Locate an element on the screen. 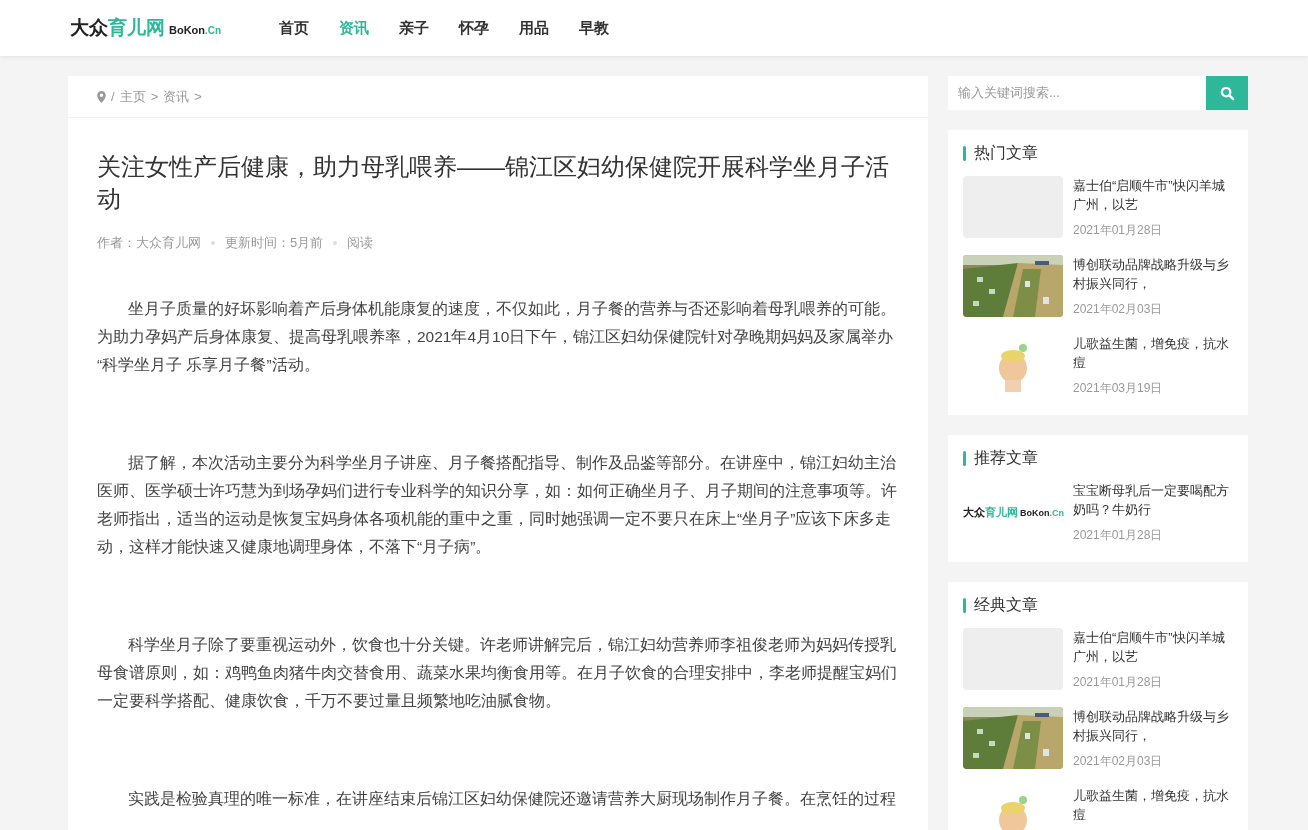 This screenshot has height=830, width=1308. article-meta: 阅读 is located at coordinates (360, 243).